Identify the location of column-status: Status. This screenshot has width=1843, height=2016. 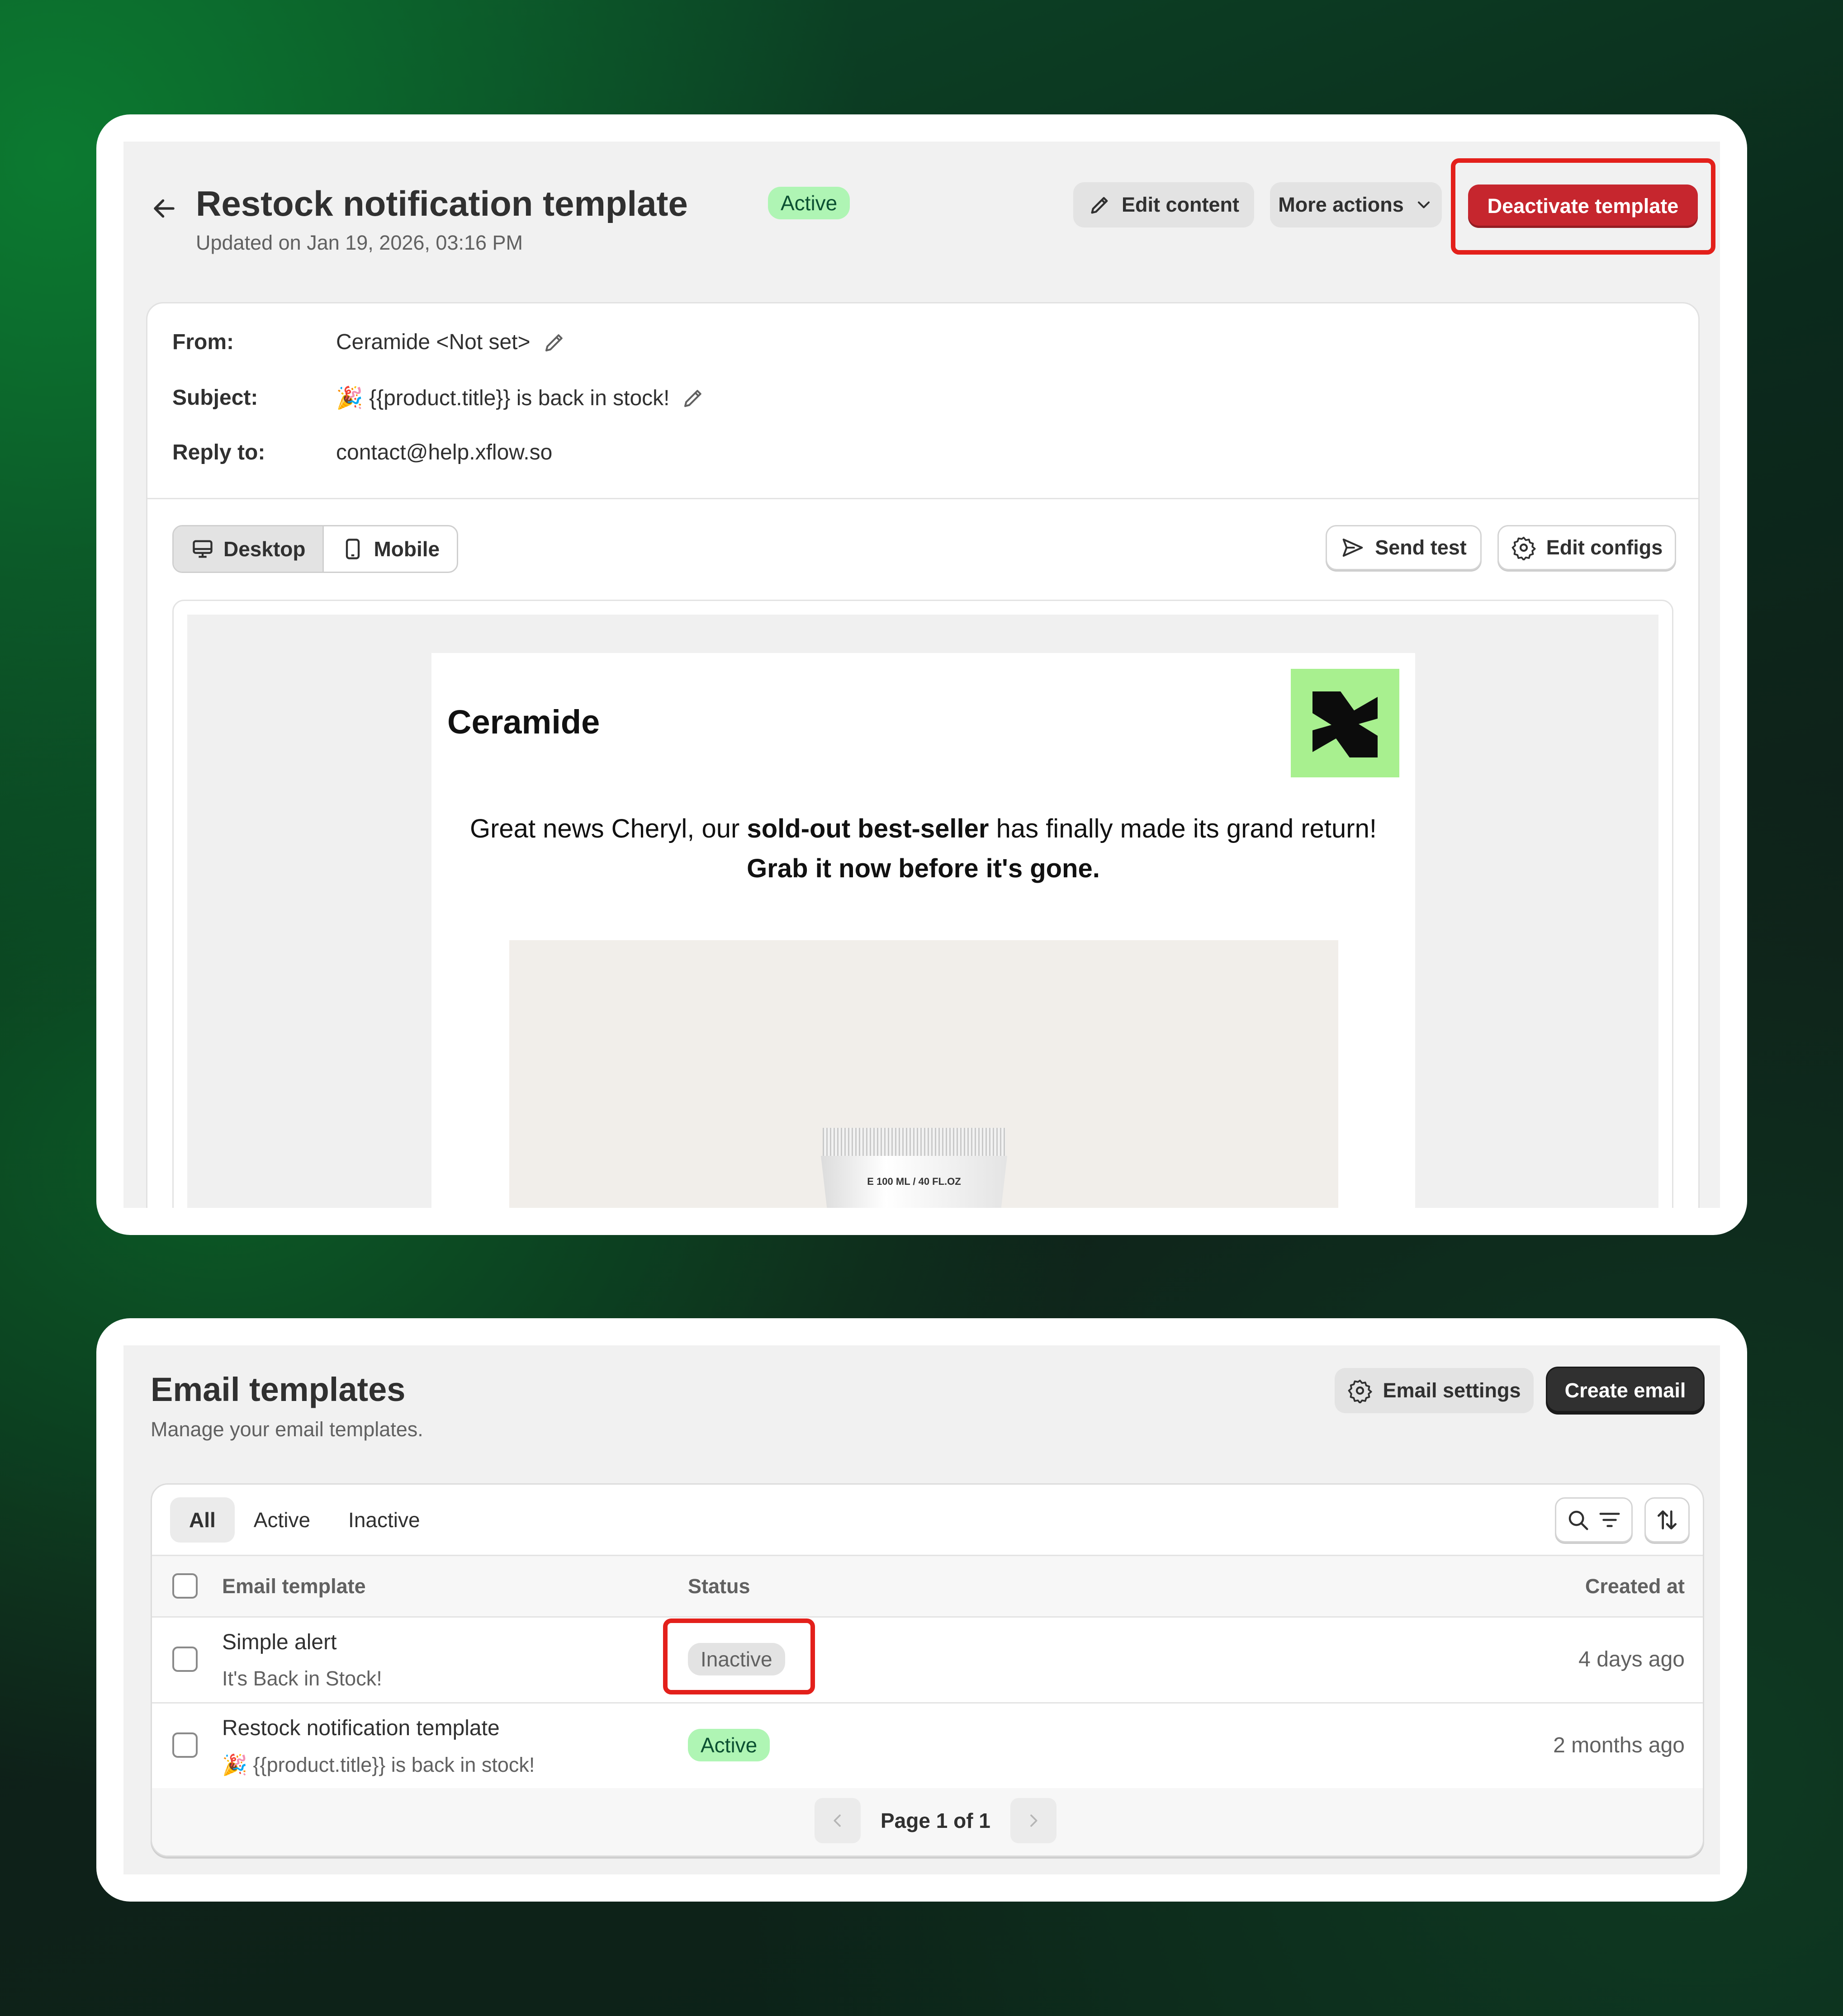
(719, 1586).